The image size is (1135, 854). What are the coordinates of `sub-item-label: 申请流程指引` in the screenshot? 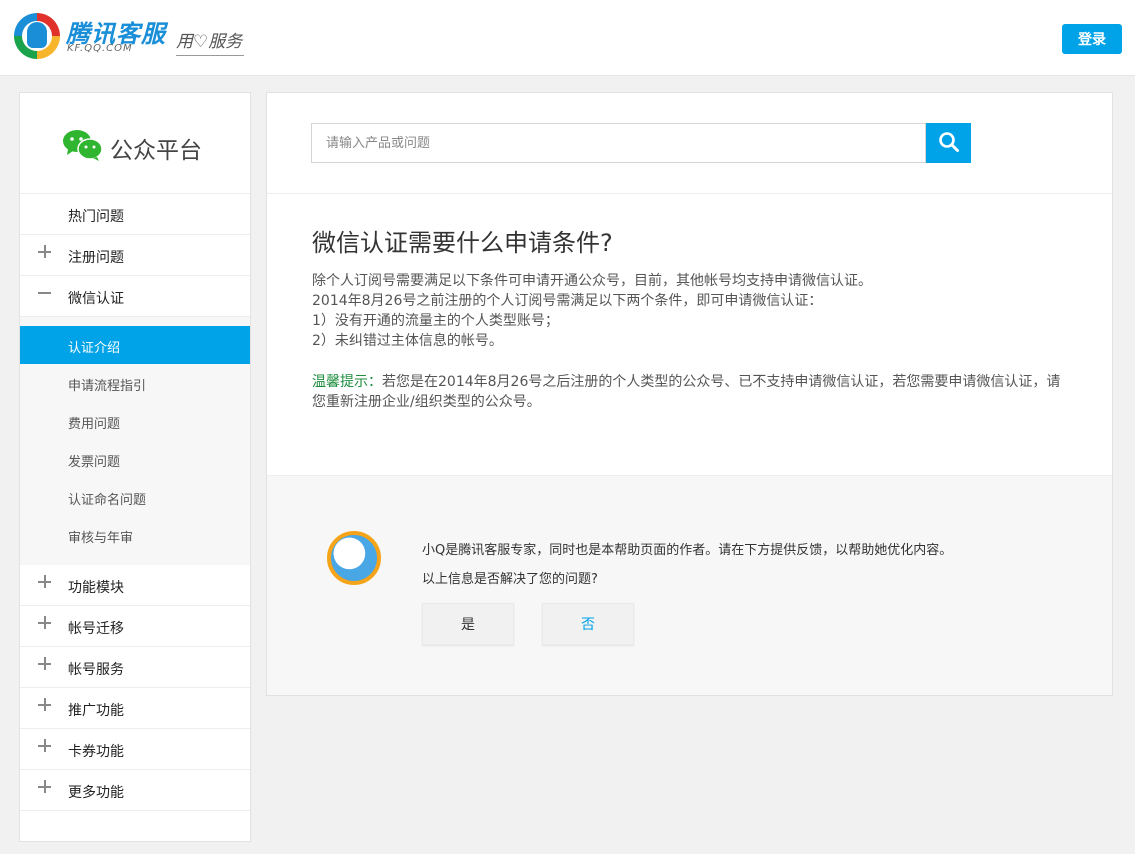 It's located at (107, 386).